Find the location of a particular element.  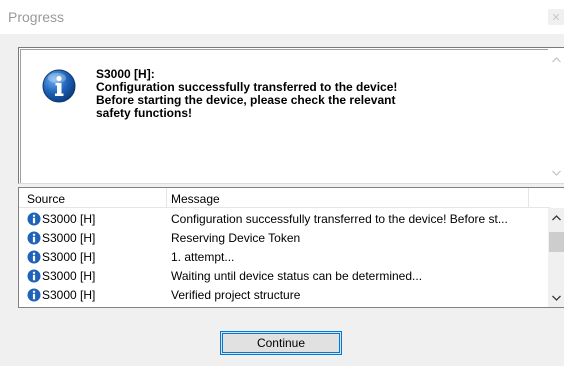

row-message: Reserving Device Token is located at coordinates (236, 238).